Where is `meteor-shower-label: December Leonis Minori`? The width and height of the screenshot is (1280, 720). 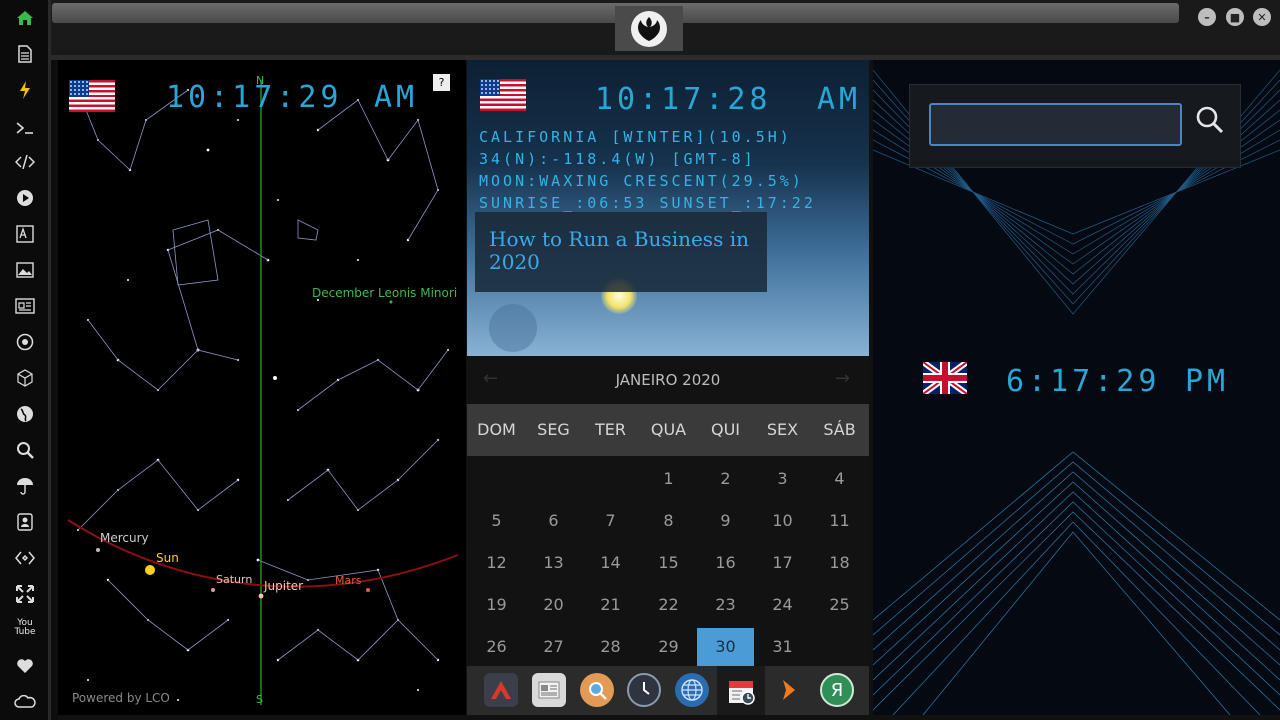 meteor-shower-label: December Leonis Minori is located at coordinates (385, 293).